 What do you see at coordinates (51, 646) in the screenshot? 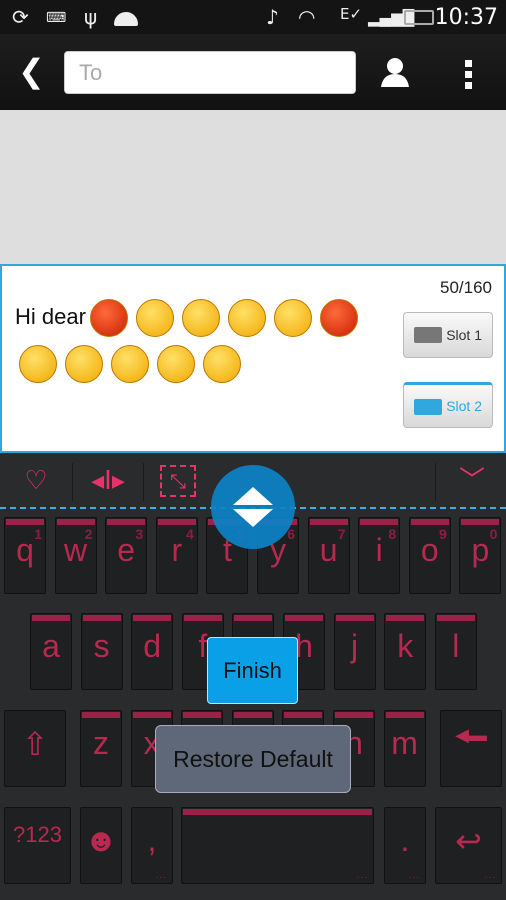
I see `key-label: a` at bounding box center [51, 646].